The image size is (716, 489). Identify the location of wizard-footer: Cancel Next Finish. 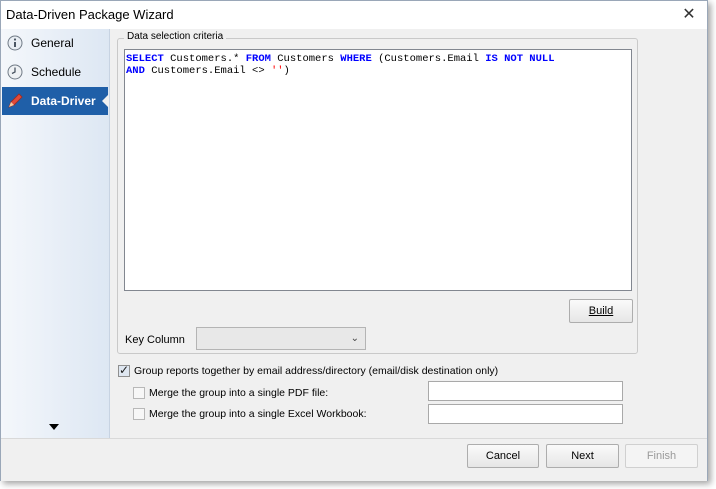
(354, 459).